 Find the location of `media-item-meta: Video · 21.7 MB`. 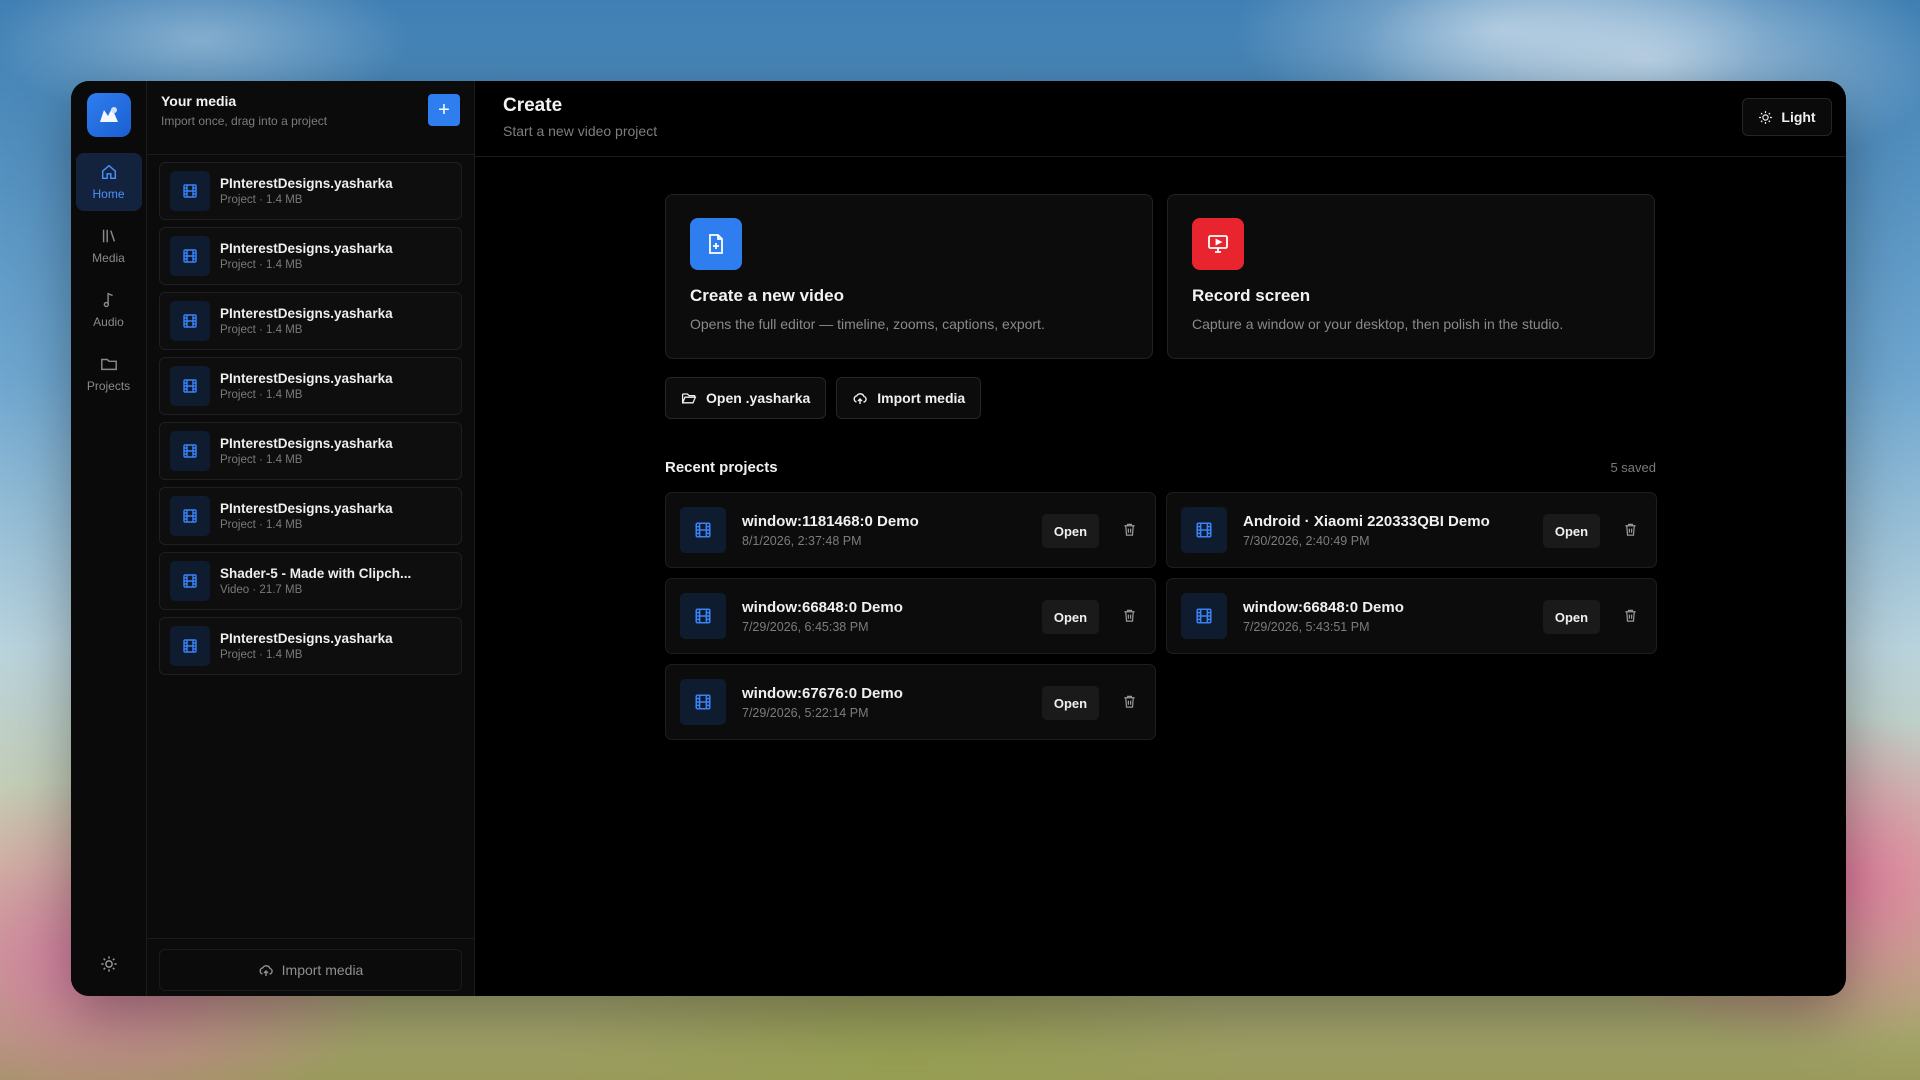

media-item-meta: Video · 21.7 MB is located at coordinates (261, 590).